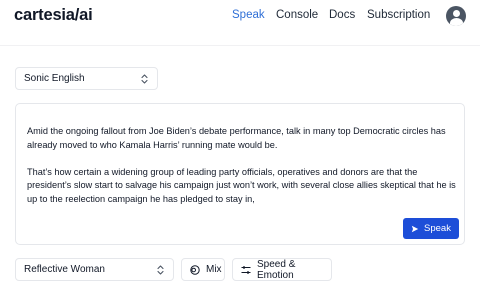 The height and width of the screenshot is (285, 480). Describe the element at coordinates (86, 78) in the screenshot. I see `model-select: Sonic English` at that location.